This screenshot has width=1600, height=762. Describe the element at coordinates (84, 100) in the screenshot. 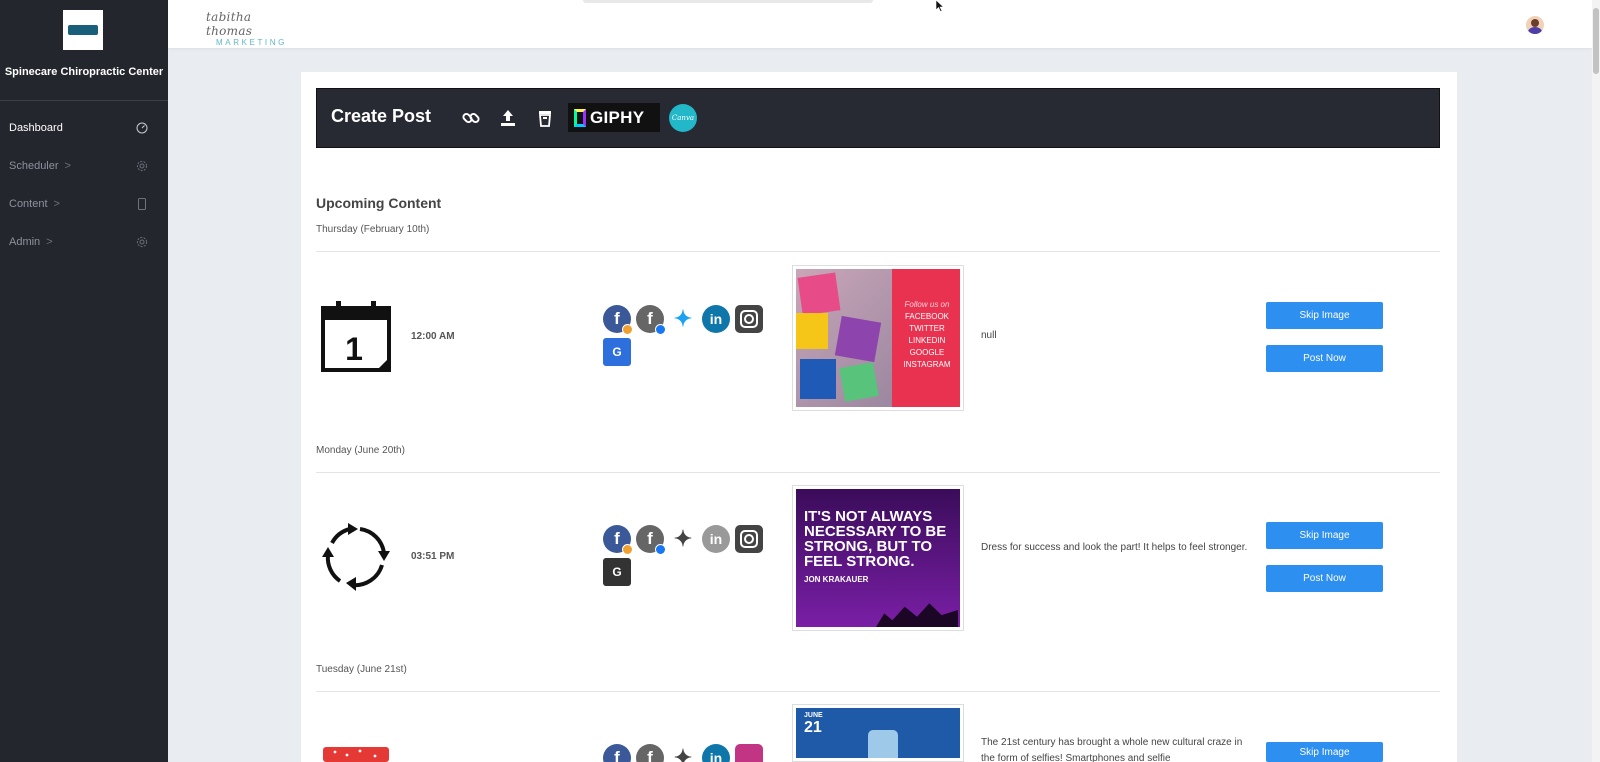

I see `sidebar-divider` at that location.